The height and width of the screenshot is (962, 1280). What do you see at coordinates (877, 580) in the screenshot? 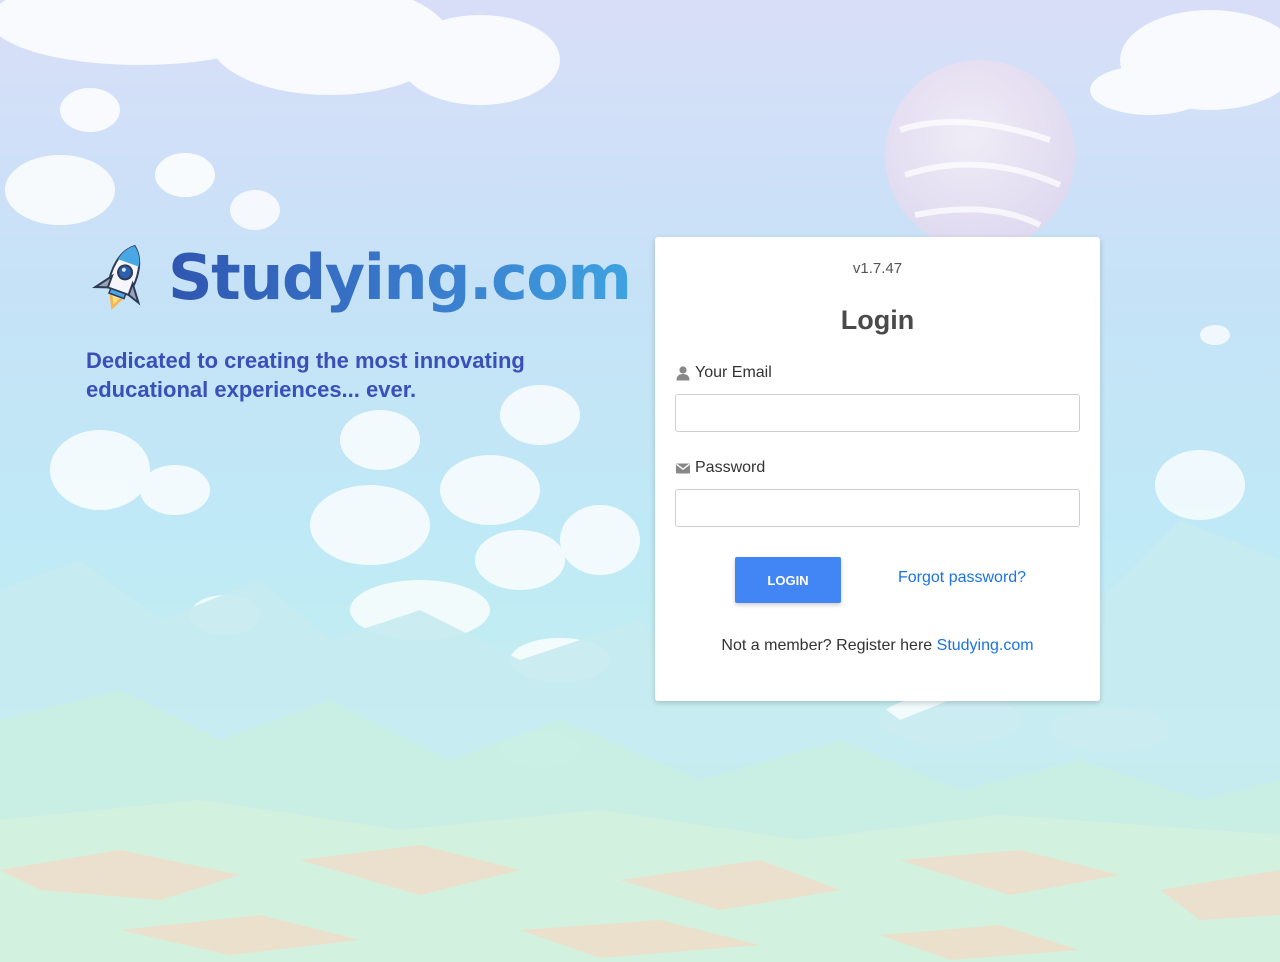
I see `login-actions: LOGIN Forgot password?` at bounding box center [877, 580].